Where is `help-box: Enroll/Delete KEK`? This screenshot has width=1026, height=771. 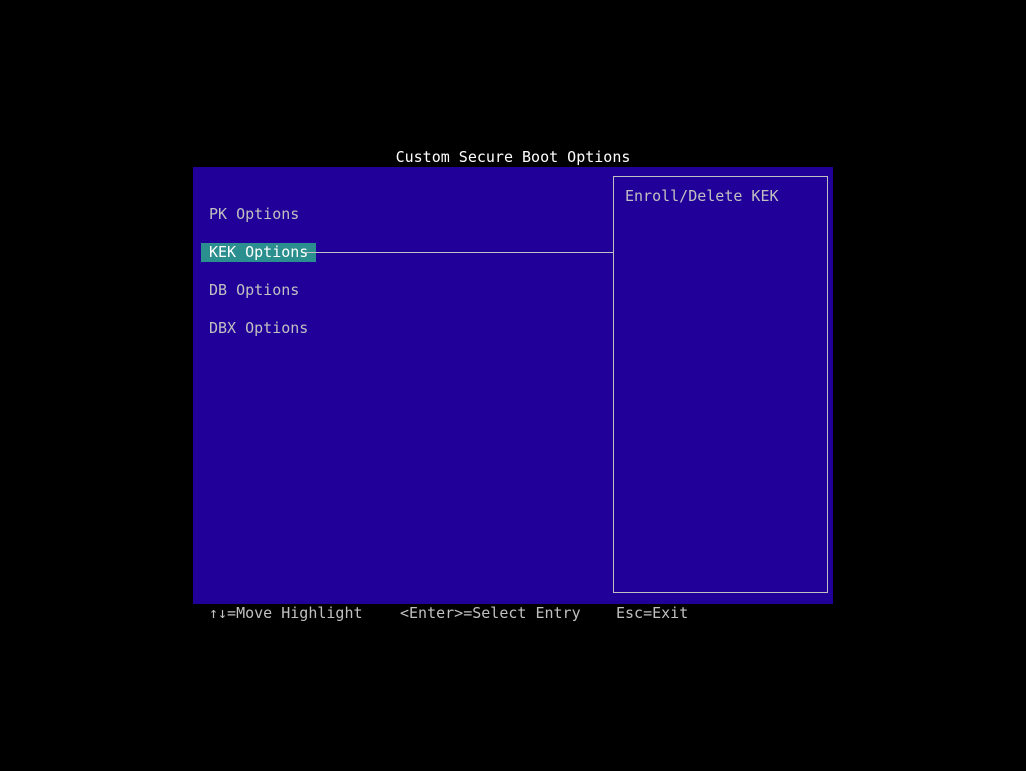 help-box: Enroll/Delete KEK is located at coordinates (720, 384).